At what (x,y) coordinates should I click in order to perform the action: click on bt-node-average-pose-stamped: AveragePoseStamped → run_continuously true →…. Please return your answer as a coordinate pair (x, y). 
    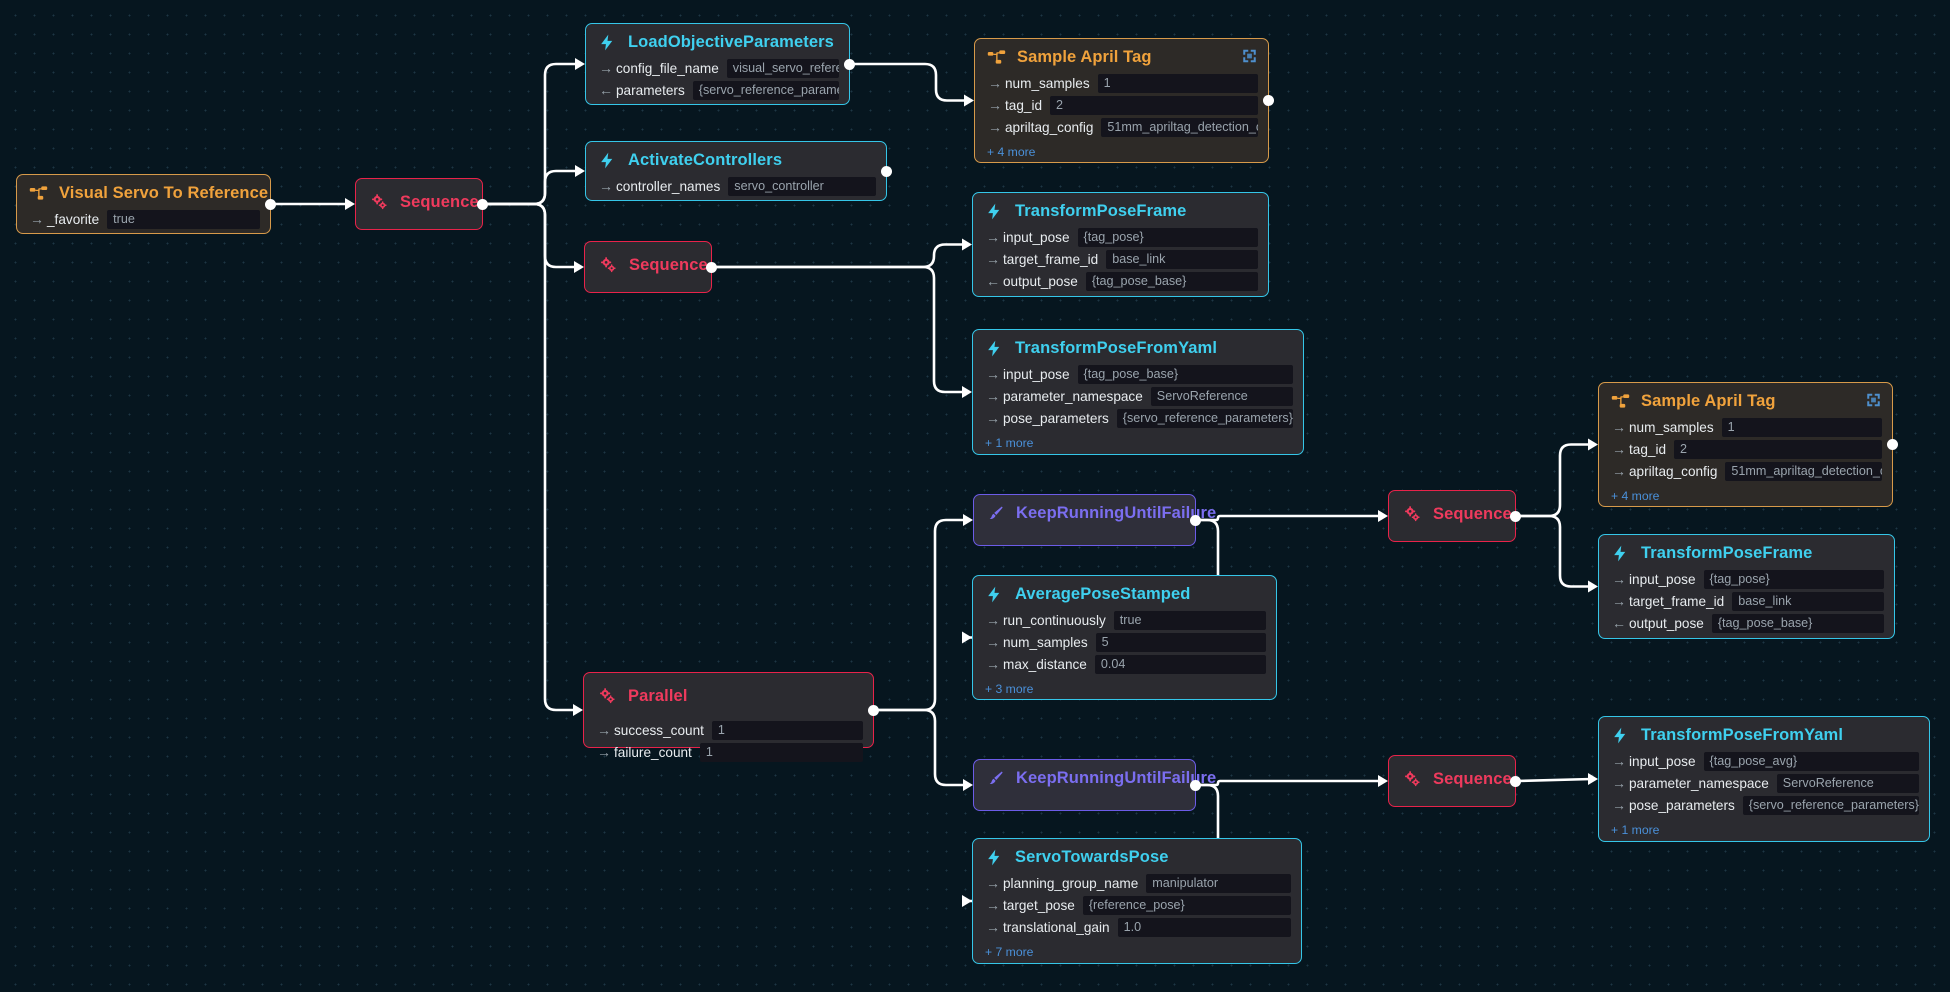
    Looking at the image, I should click on (1124, 637).